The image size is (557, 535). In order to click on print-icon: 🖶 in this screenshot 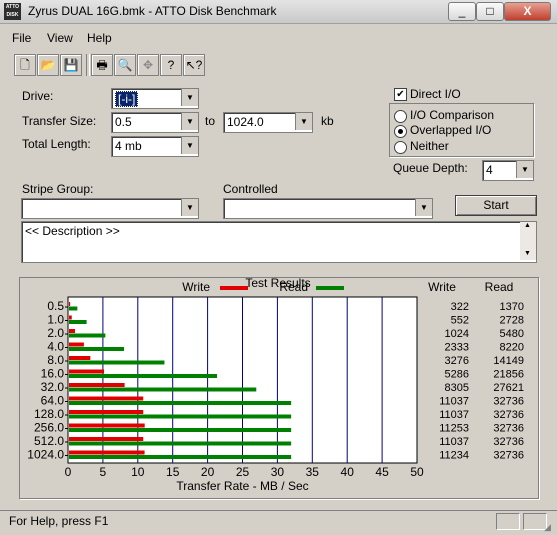, I will do `click(102, 65)`.